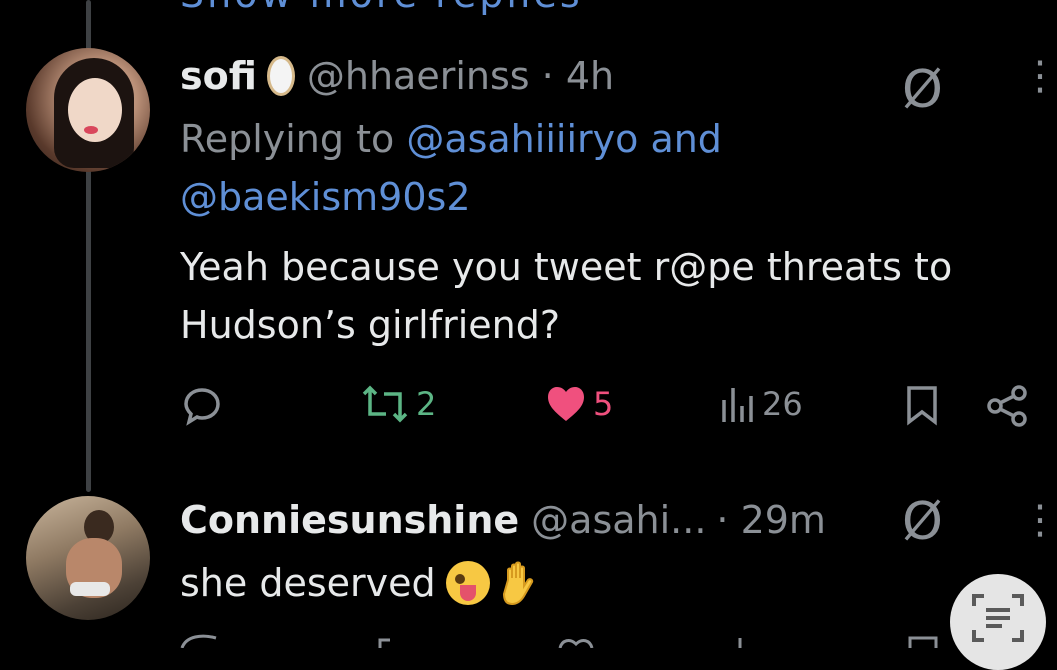  Describe the element at coordinates (349, 520) in the screenshot. I see `display-name: Conniesunshine` at that location.